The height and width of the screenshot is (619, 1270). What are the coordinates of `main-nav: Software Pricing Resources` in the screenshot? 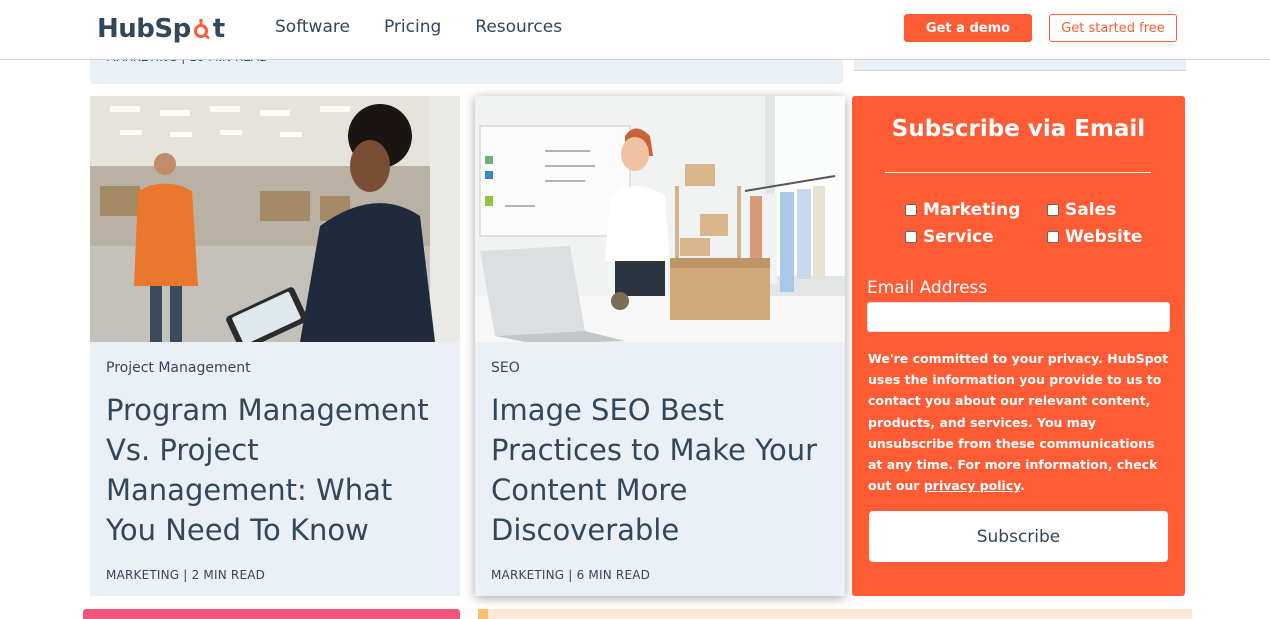 It's located at (418, 27).